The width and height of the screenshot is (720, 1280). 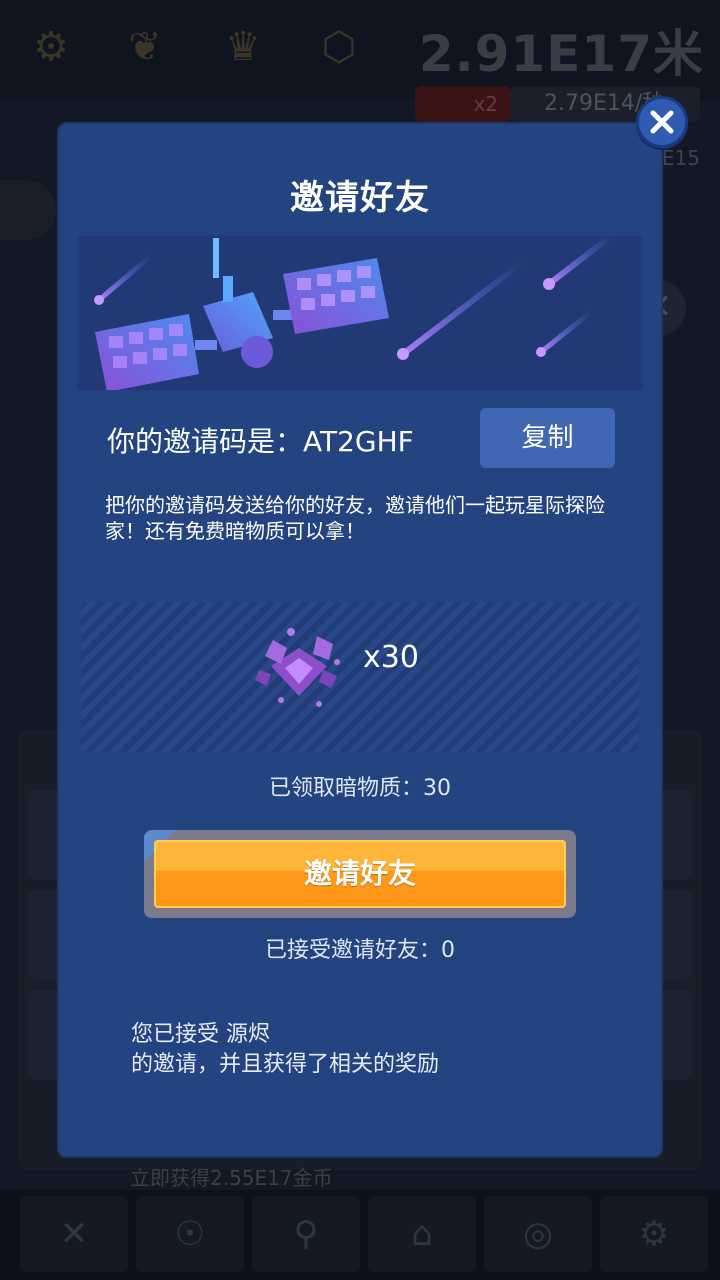 What do you see at coordinates (360, 677) in the screenshot?
I see `reward-box: x30` at bounding box center [360, 677].